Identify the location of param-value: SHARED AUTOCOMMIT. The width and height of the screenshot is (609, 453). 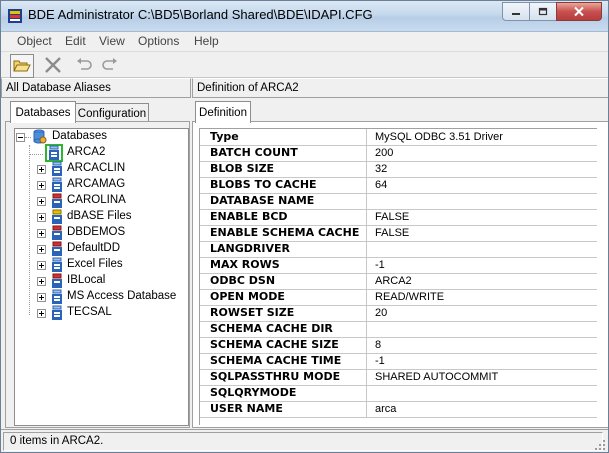
(482, 377).